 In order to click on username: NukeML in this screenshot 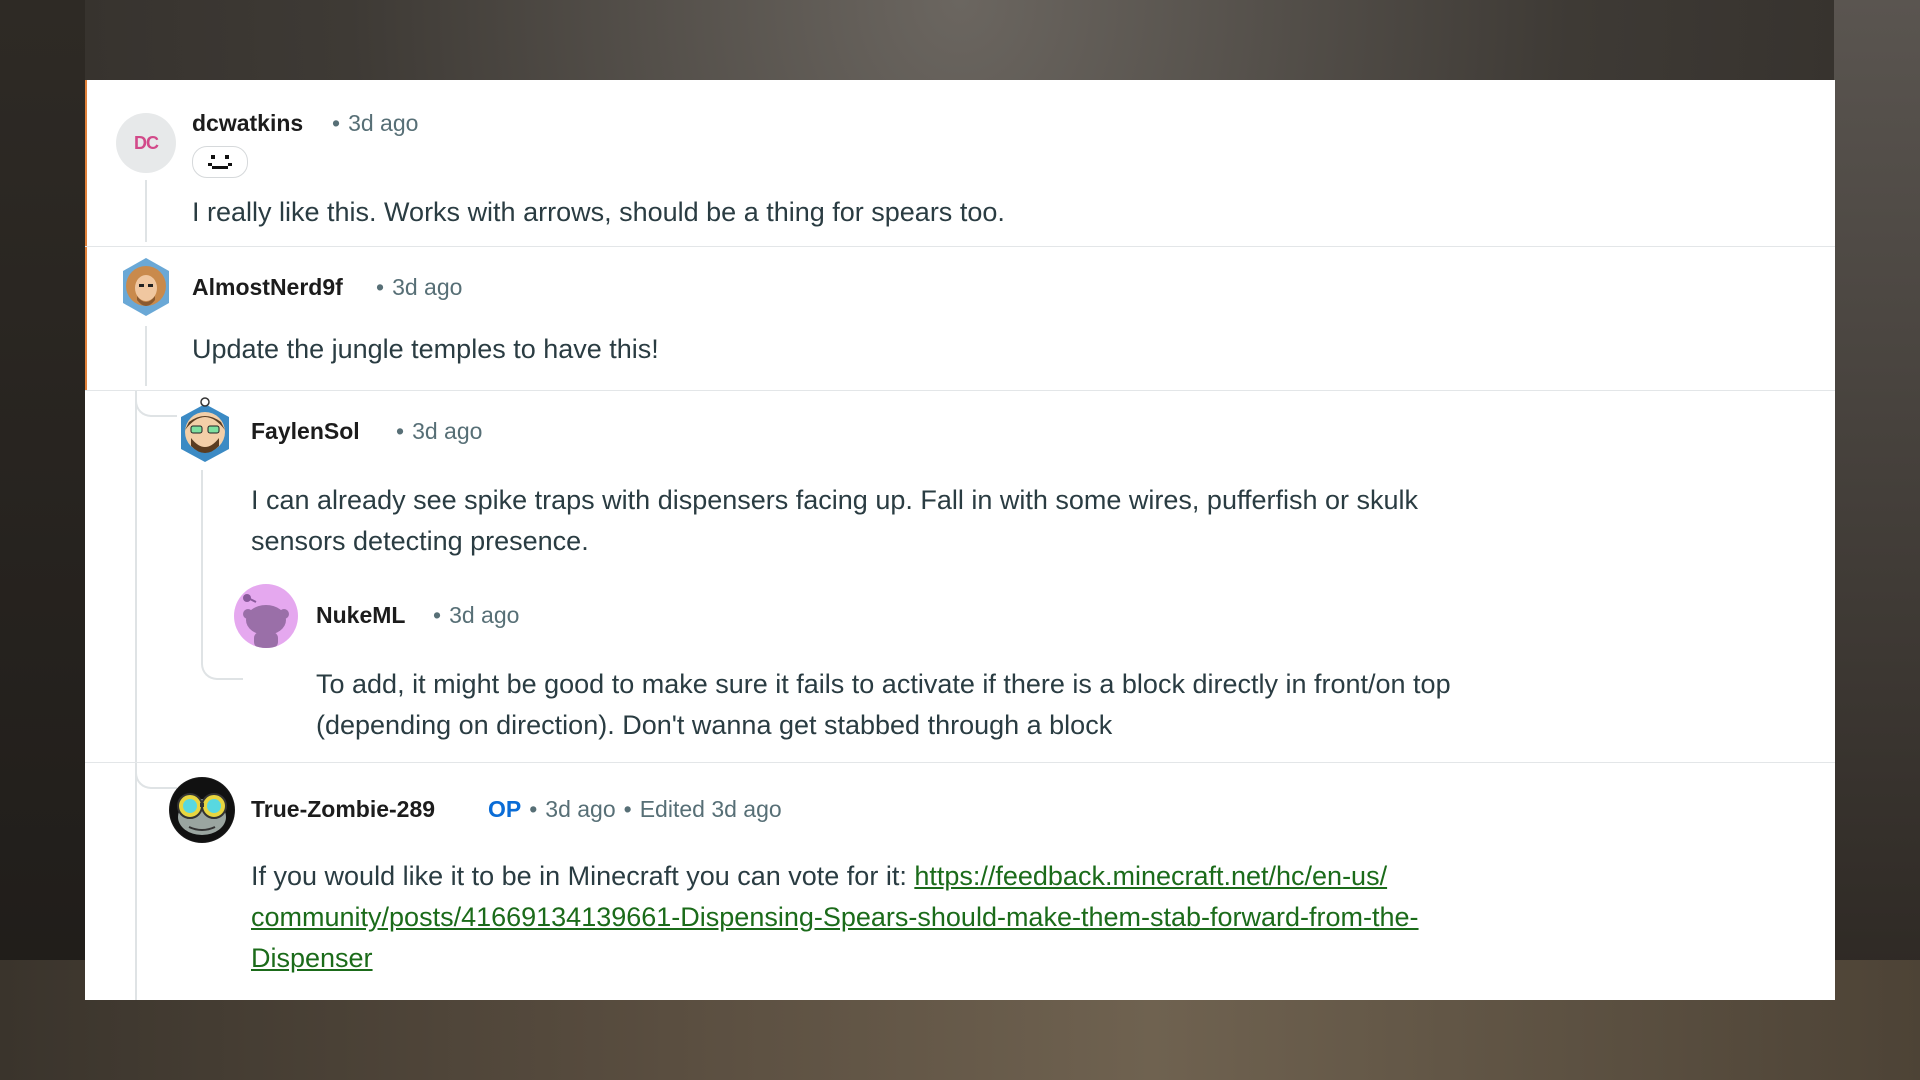, I will do `click(360, 615)`.